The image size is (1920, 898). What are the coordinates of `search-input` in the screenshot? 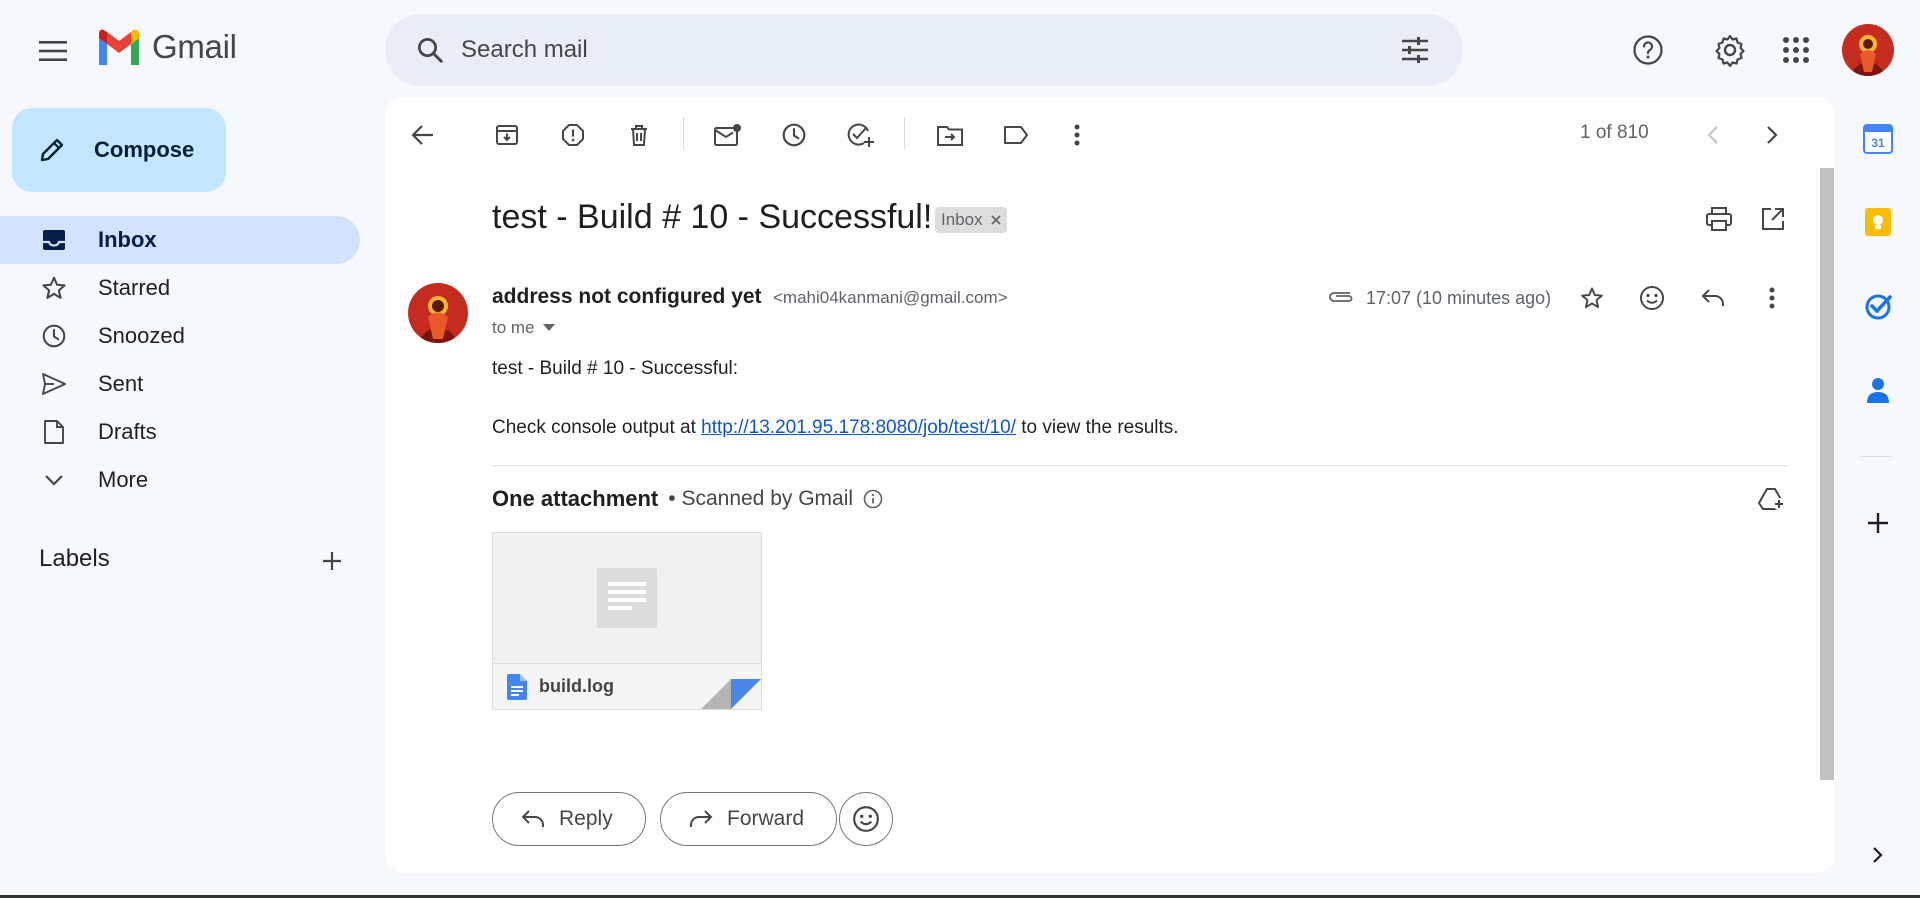 It's located at (923, 50).